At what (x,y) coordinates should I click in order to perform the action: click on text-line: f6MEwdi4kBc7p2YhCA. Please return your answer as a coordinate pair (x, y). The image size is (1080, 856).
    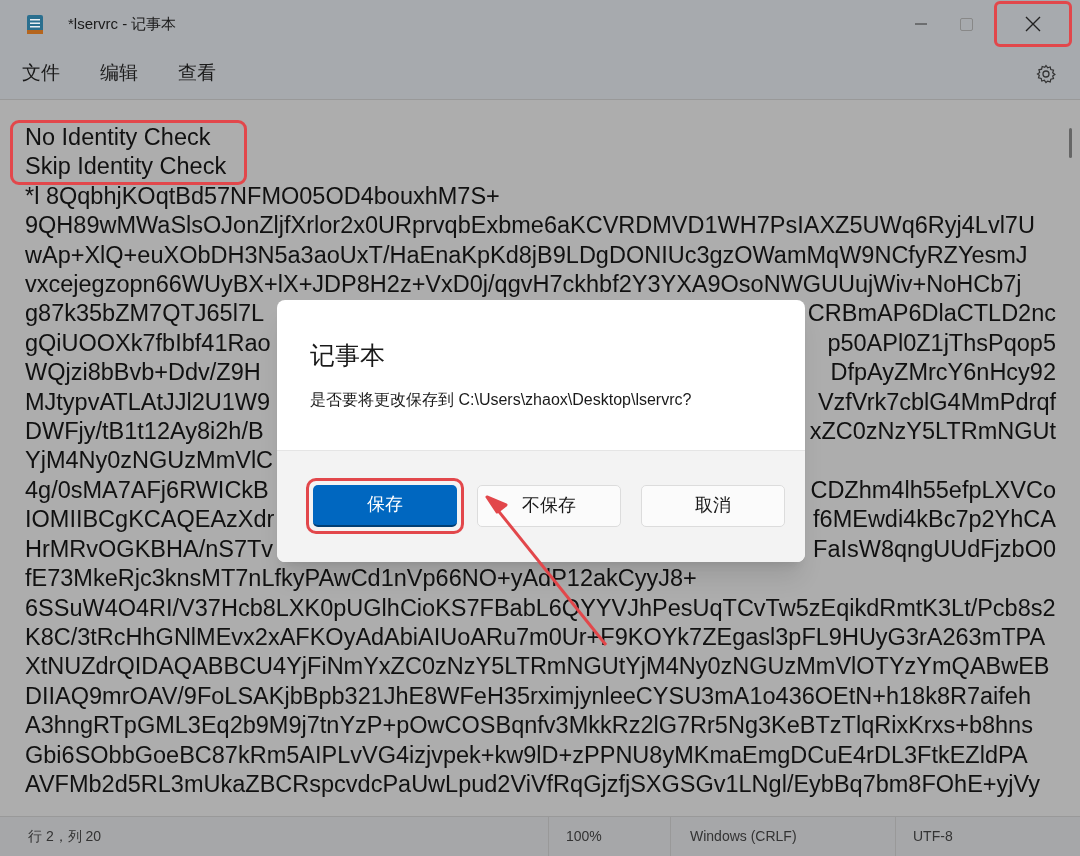
    Looking at the image, I should click on (934, 520).